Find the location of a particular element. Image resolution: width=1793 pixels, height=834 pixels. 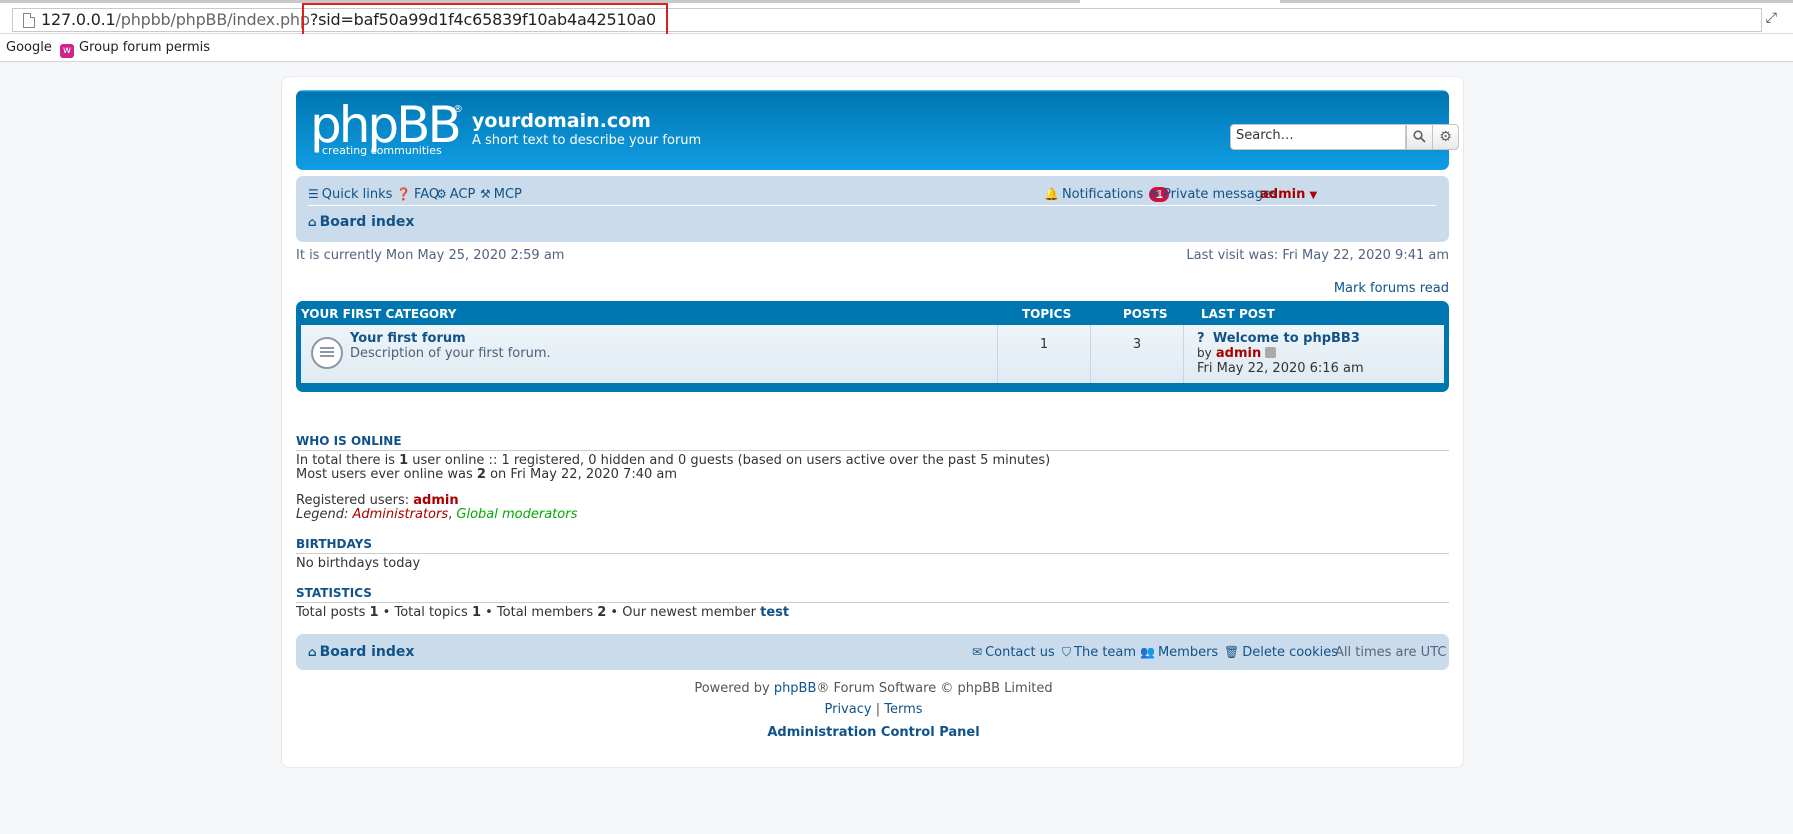

mcp-link: ⚒ MCP is located at coordinates (501, 194).